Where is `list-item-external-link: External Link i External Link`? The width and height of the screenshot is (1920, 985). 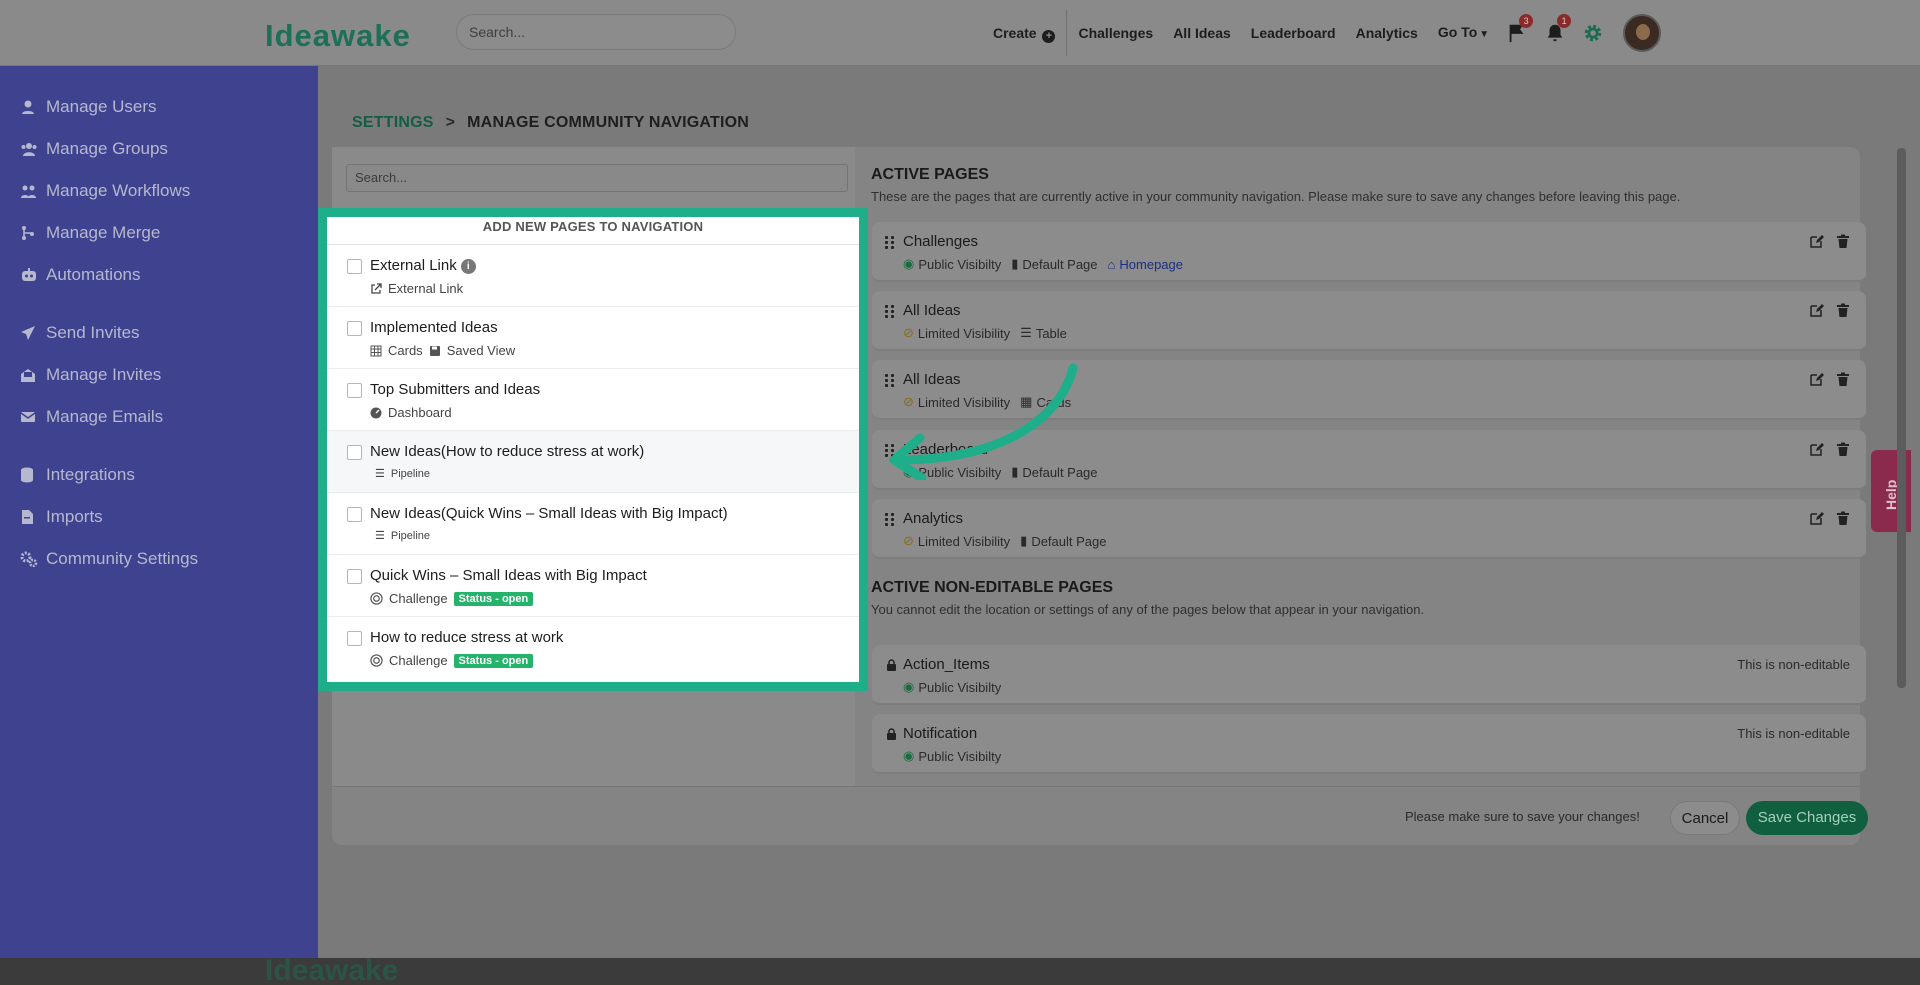 list-item-external-link: External Link i External Link is located at coordinates (593, 276).